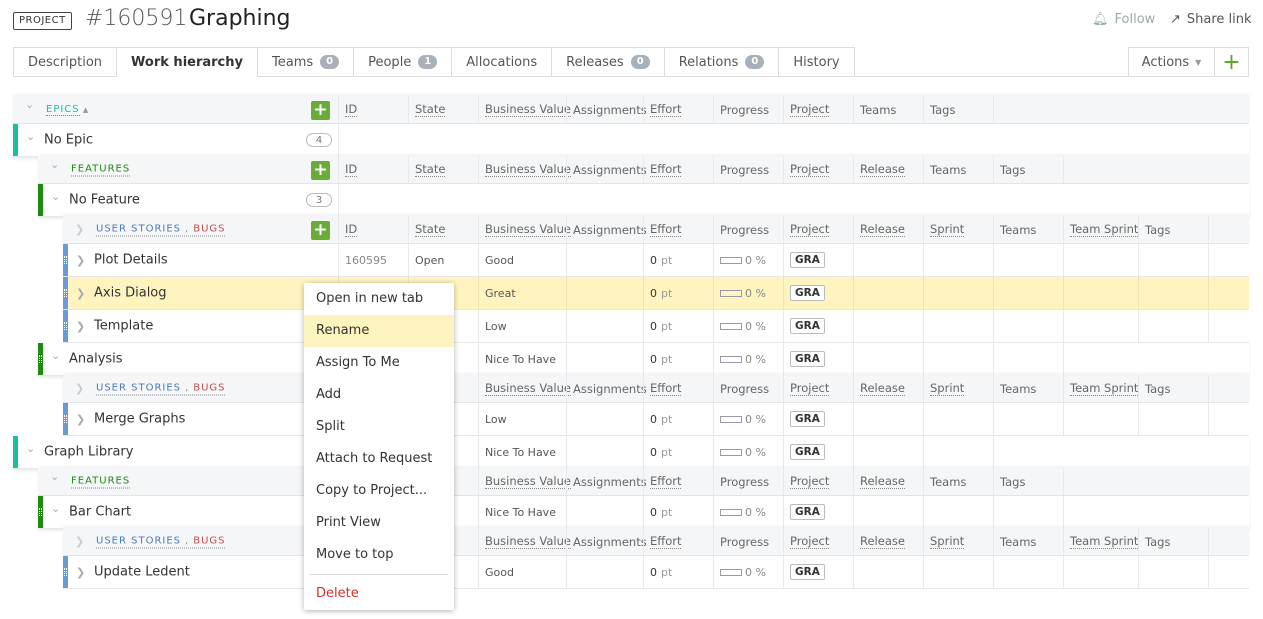  Describe the element at coordinates (1211, 19) in the screenshot. I see `share-link-button: ↗ Share link` at that location.